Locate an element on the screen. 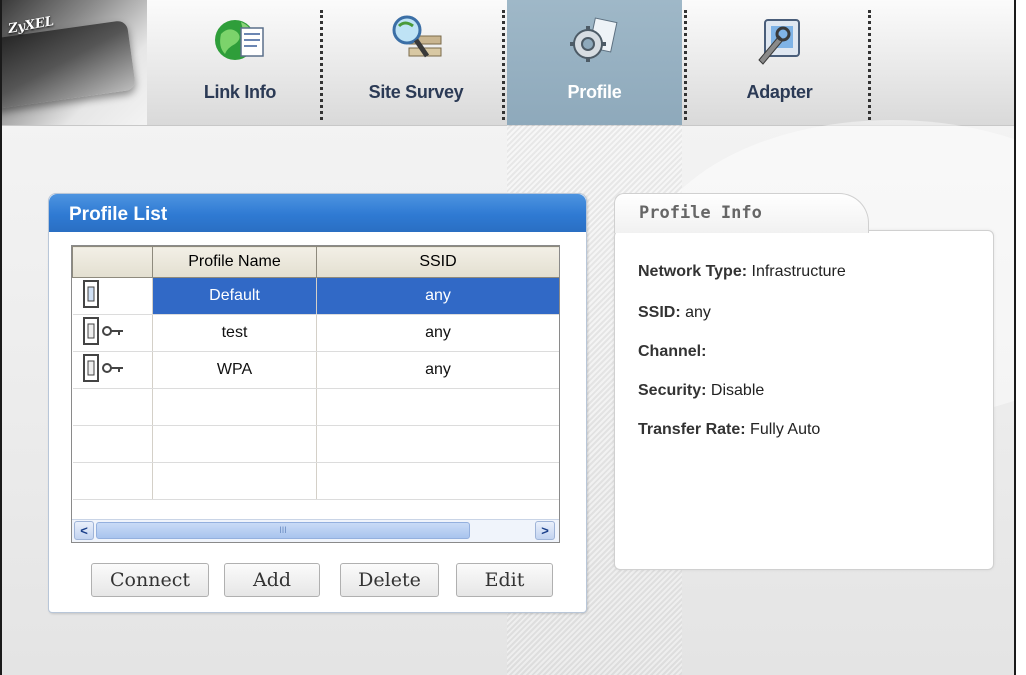 This screenshot has width=1026, height=675. profile-name-cell: test is located at coordinates (234, 333).